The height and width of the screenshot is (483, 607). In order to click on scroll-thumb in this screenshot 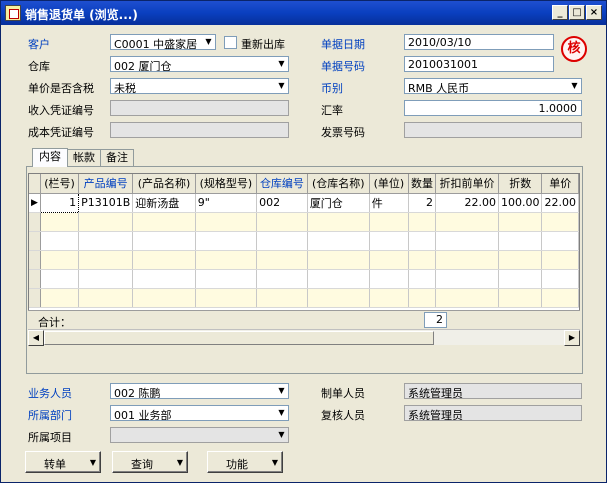, I will do `click(239, 338)`.